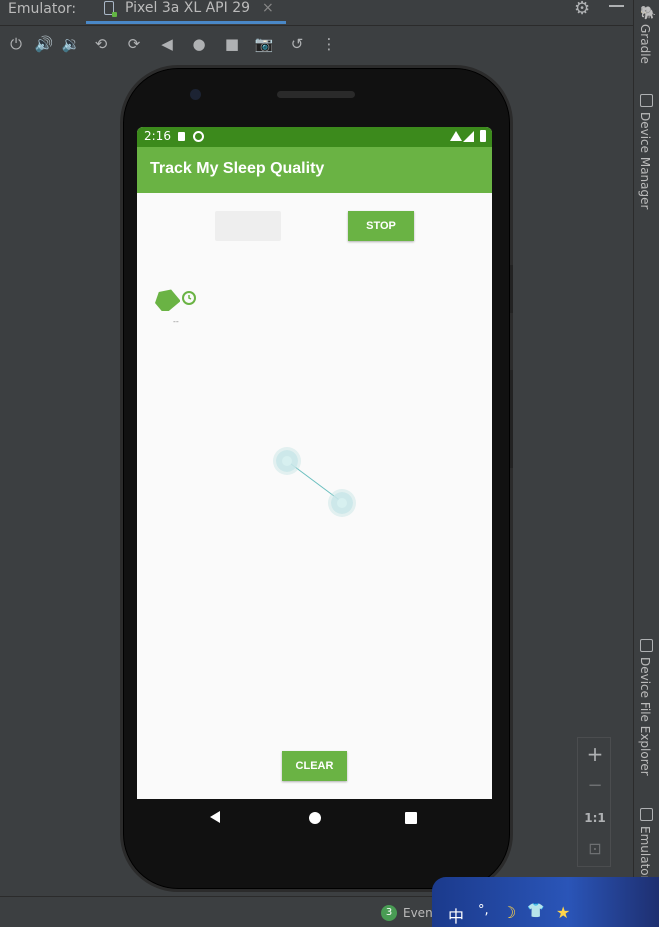 This screenshot has width=659, height=927. I want to click on event-count-badge: 3, so click(389, 913).